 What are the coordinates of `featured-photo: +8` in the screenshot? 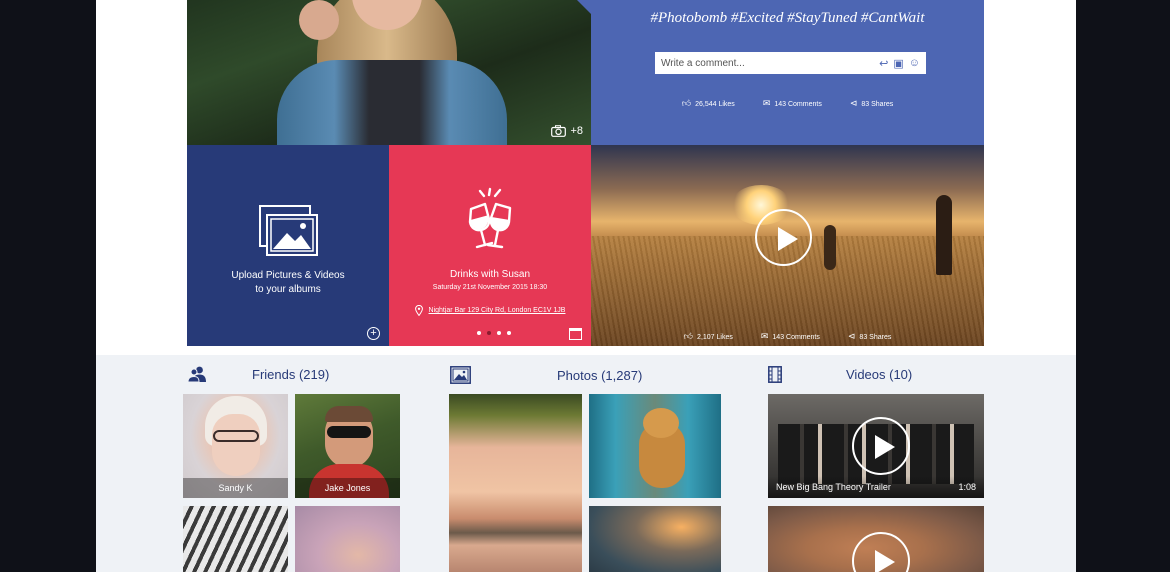 It's located at (389, 72).